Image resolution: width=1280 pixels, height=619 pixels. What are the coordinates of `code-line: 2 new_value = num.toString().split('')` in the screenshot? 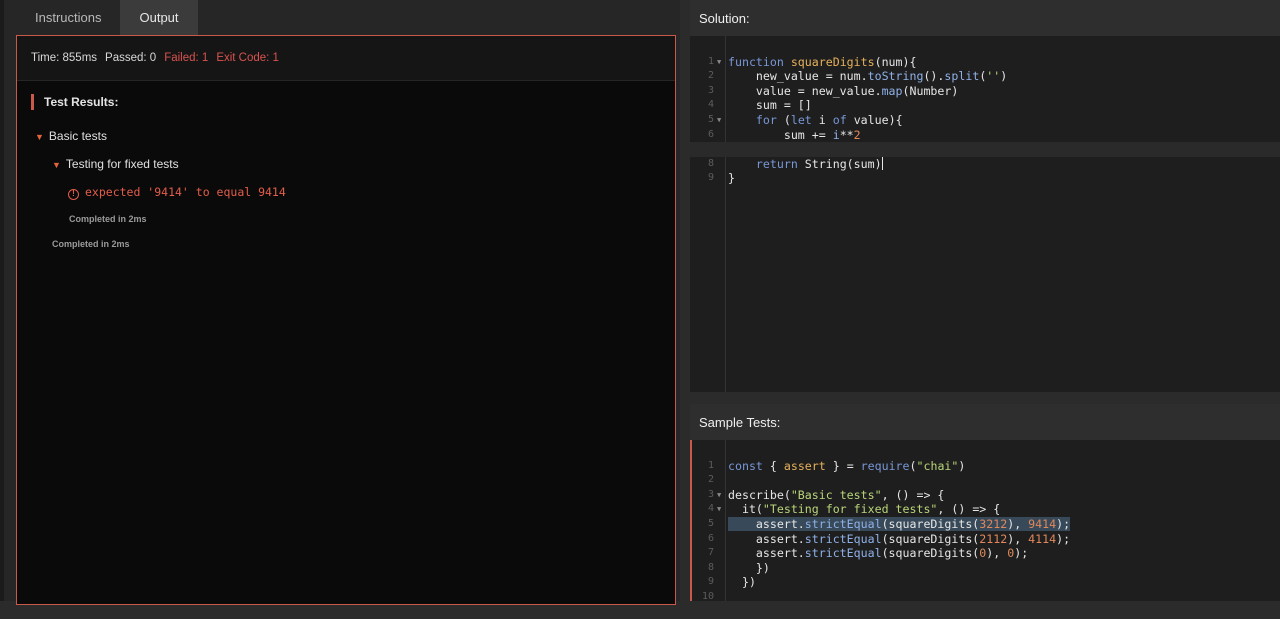 It's located at (985, 69).